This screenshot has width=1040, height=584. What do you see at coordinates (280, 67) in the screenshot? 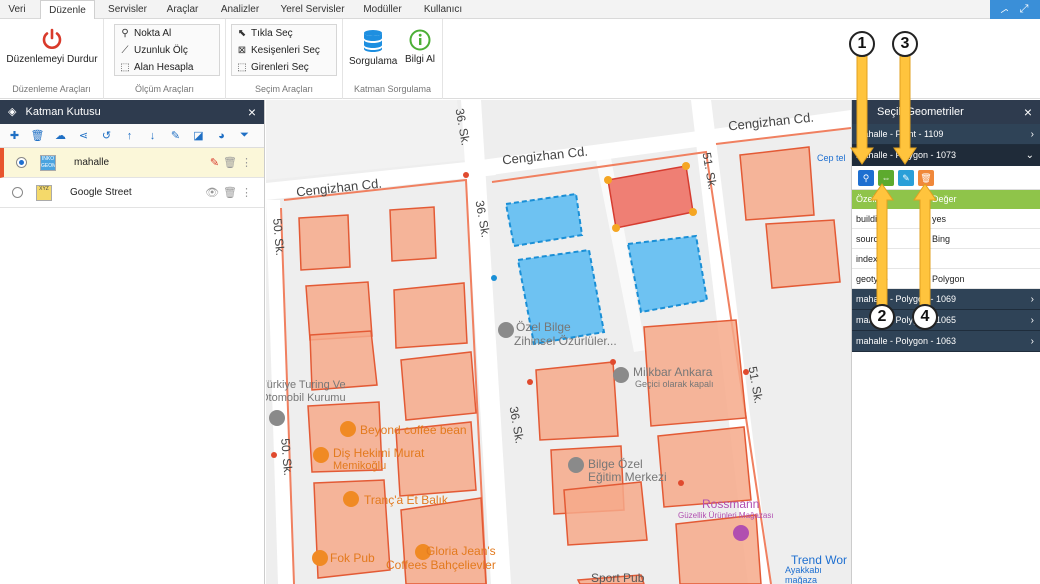
I see `within-select-label: Girenleri Seç` at bounding box center [280, 67].